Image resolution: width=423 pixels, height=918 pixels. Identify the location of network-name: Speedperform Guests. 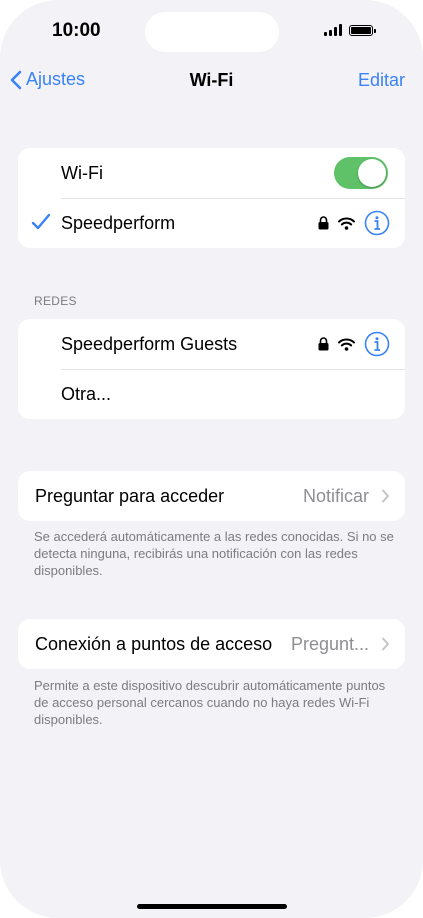
(149, 343).